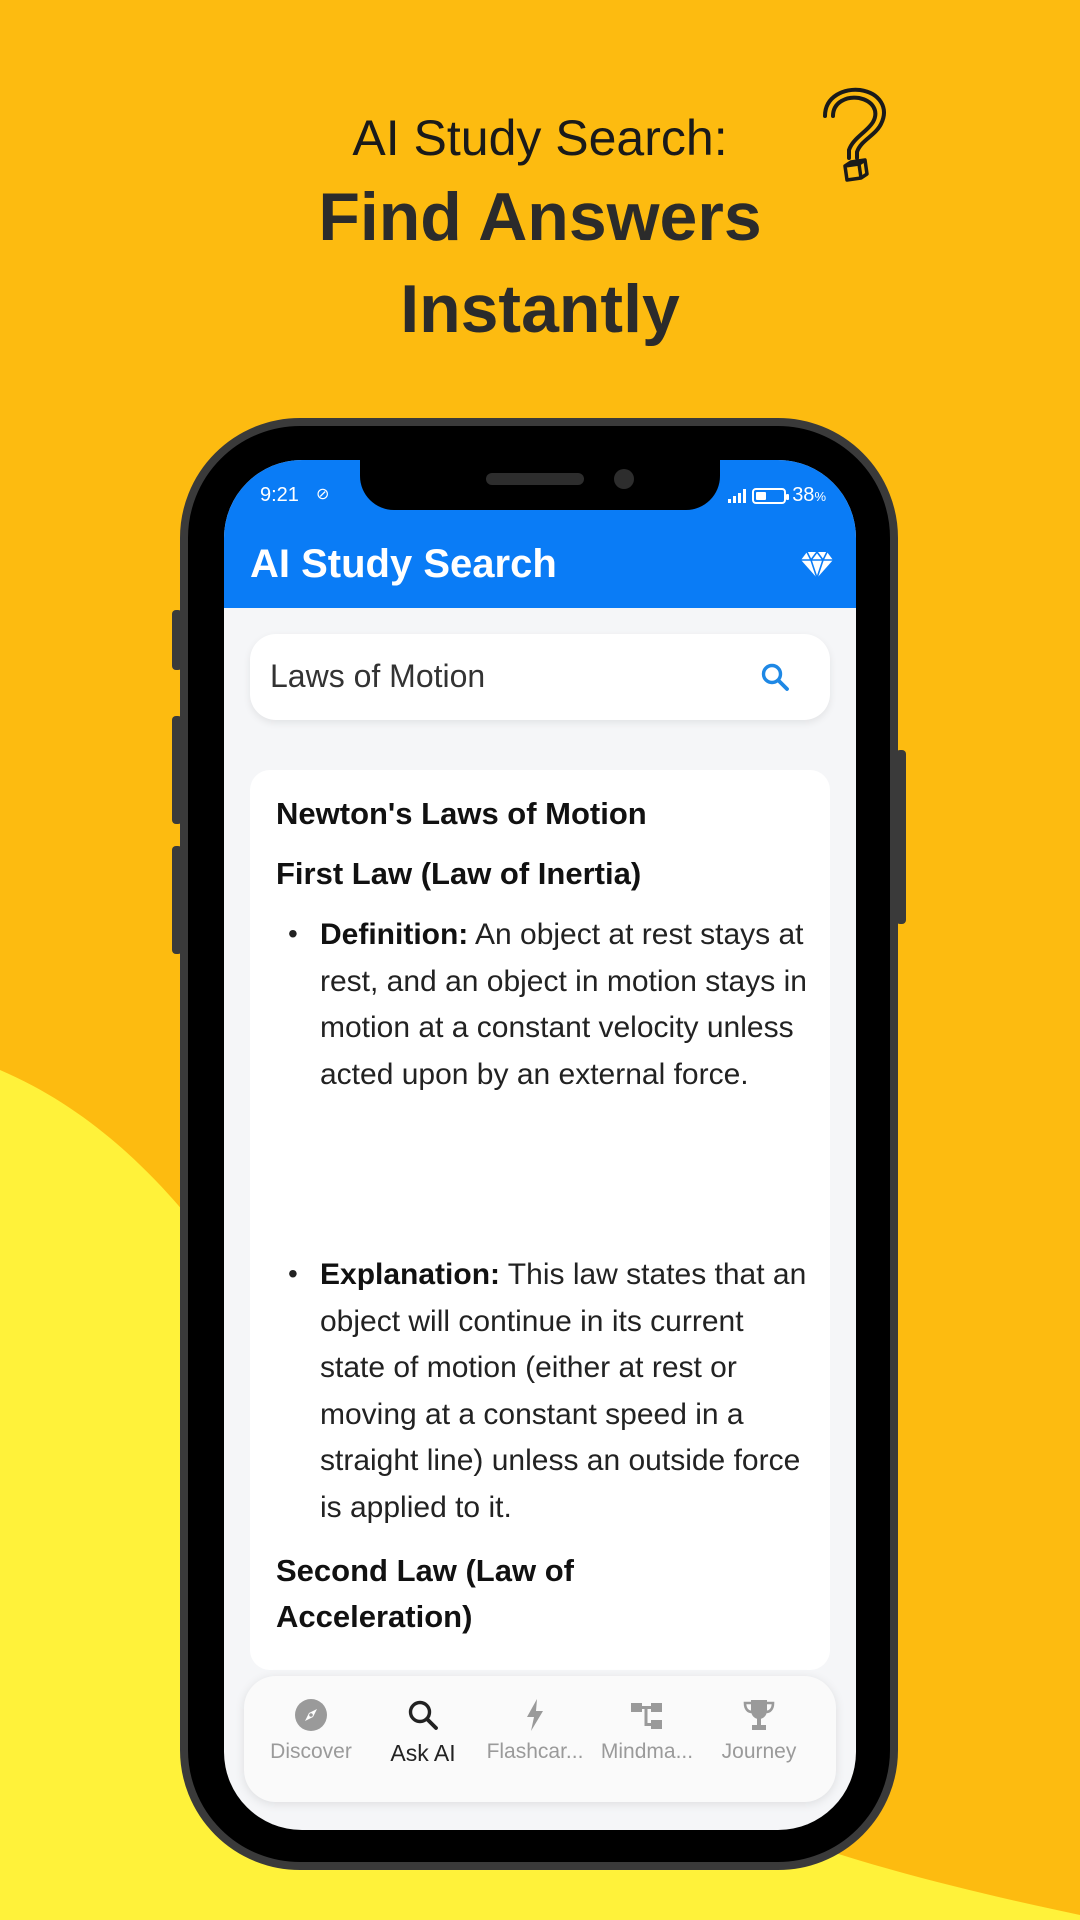  What do you see at coordinates (540, 217) in the screenshot?
I see `headline-title-line-1: Find Answers` at bounding box center [540, 217].